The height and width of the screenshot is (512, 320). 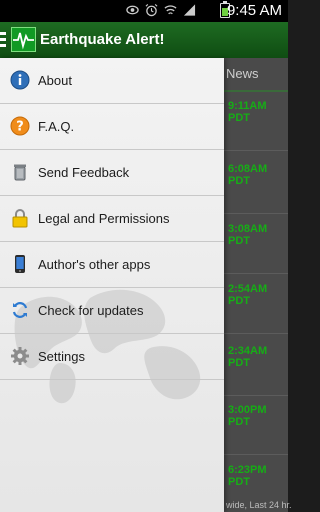 What do you see at coordinates (256, 91) in the screenshot?
I see `tab-indicator` at bounding box center [256, 91].